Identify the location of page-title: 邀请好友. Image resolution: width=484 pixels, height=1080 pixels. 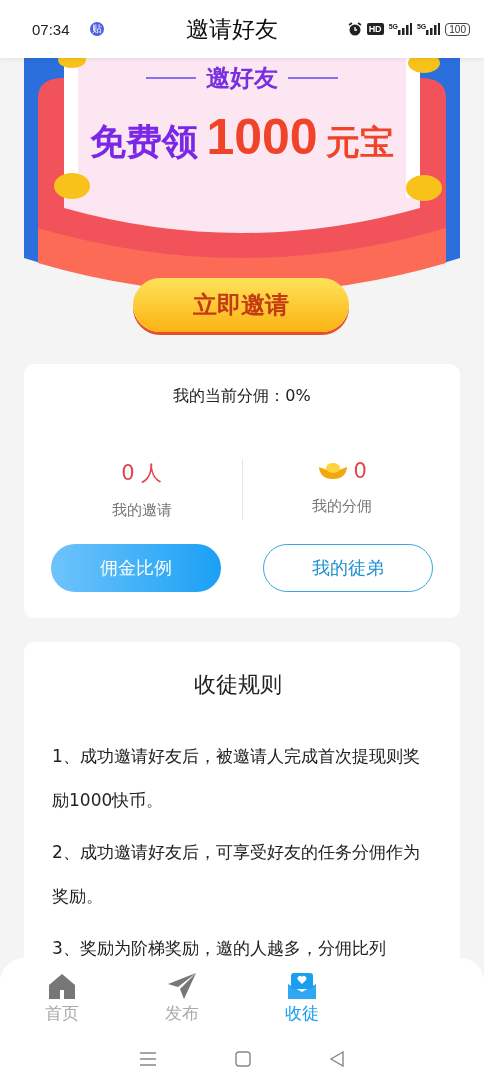
(231, 29).